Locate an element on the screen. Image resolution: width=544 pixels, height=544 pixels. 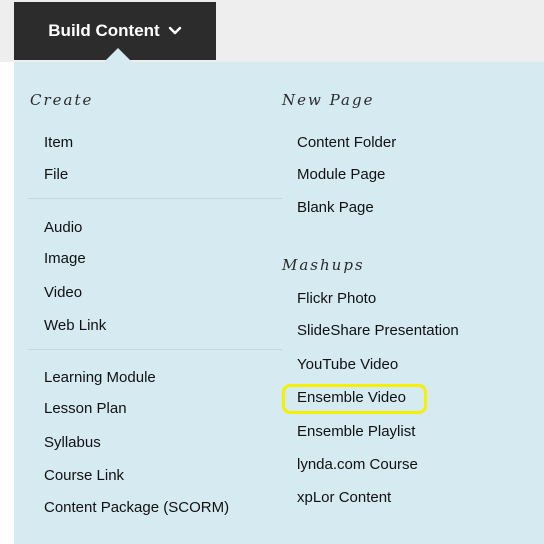
menu-item-lynda-course: lynda.com Course is located at coordinates (357, 464).